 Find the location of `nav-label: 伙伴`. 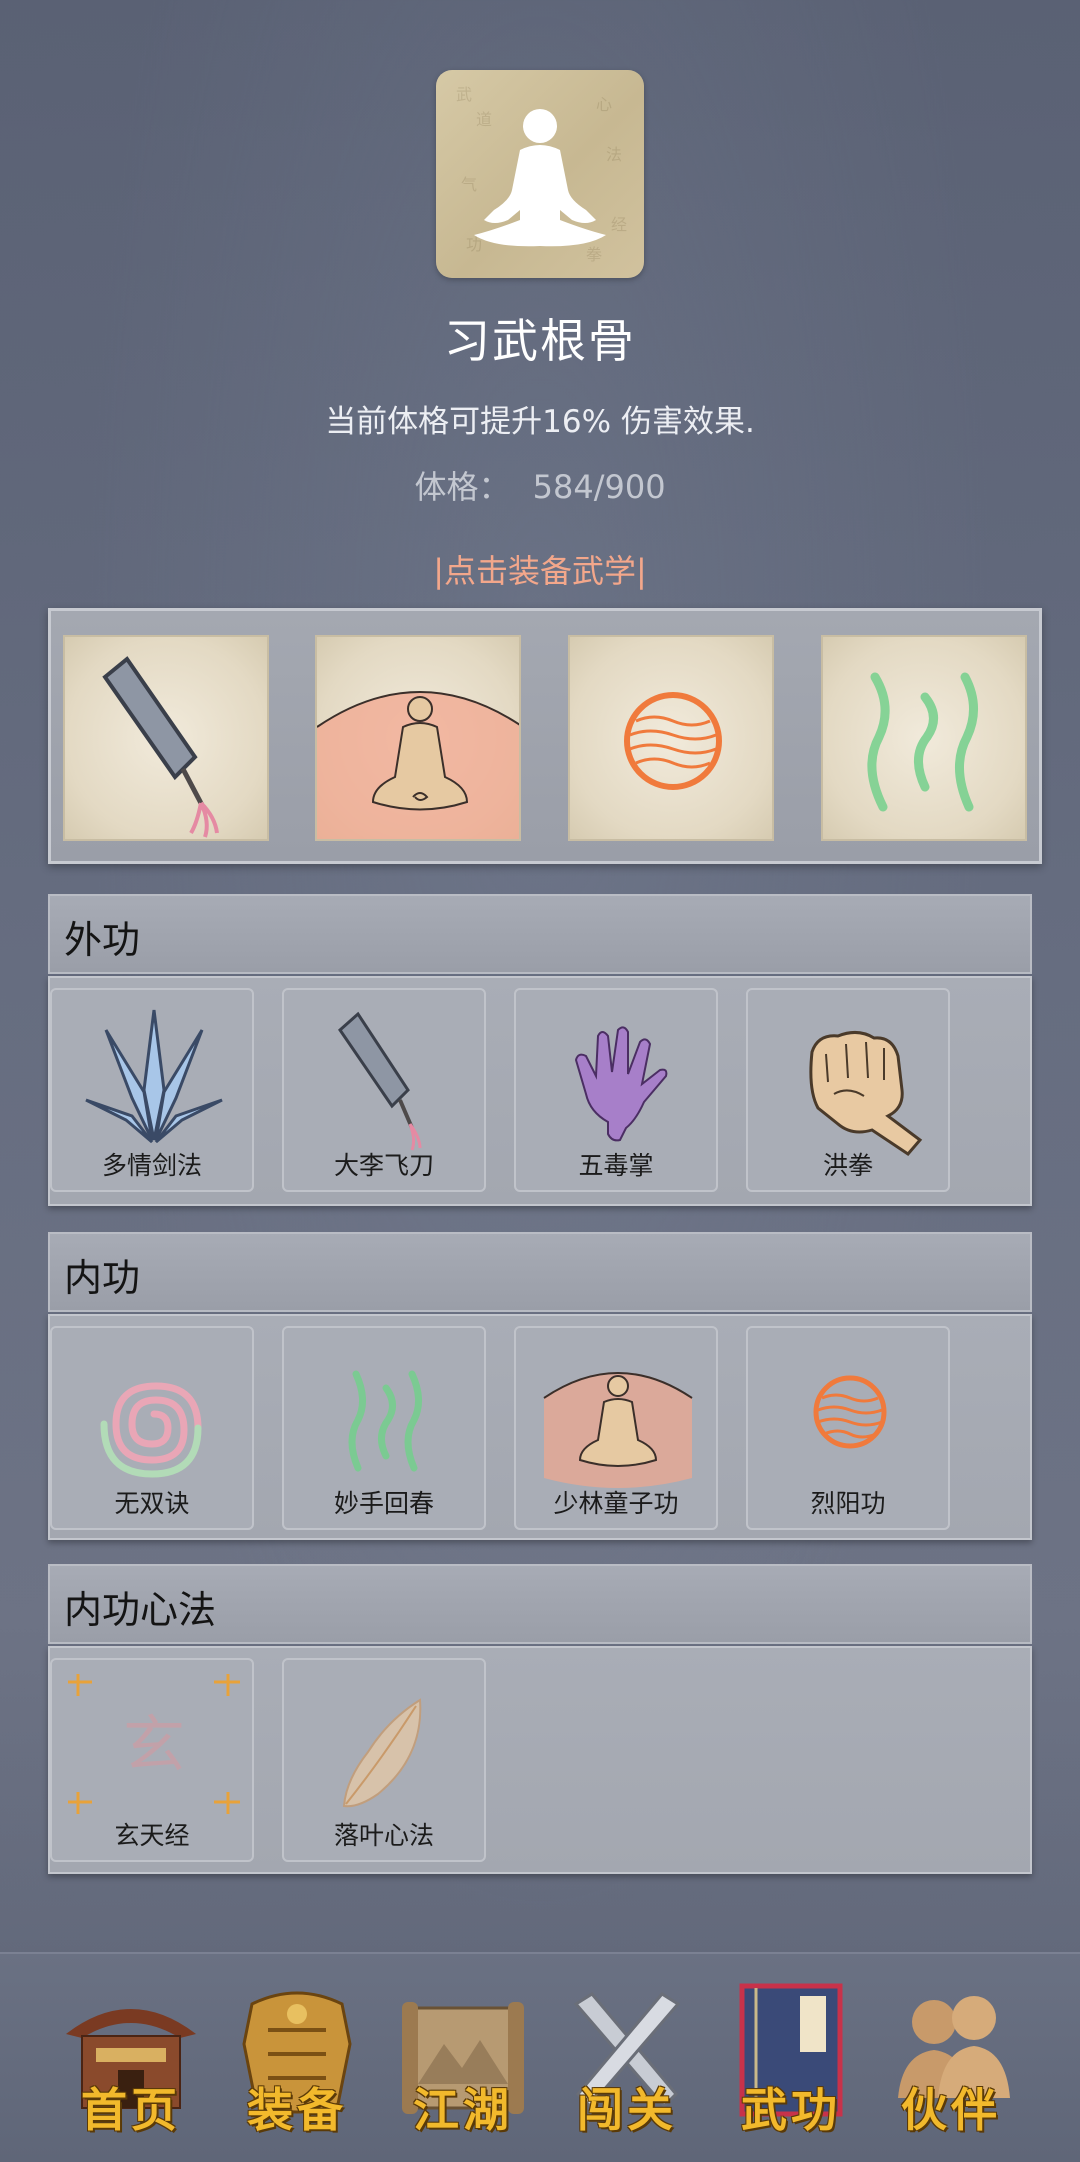

nav-label: 伙伴 is located at coordinates (951, 2110).